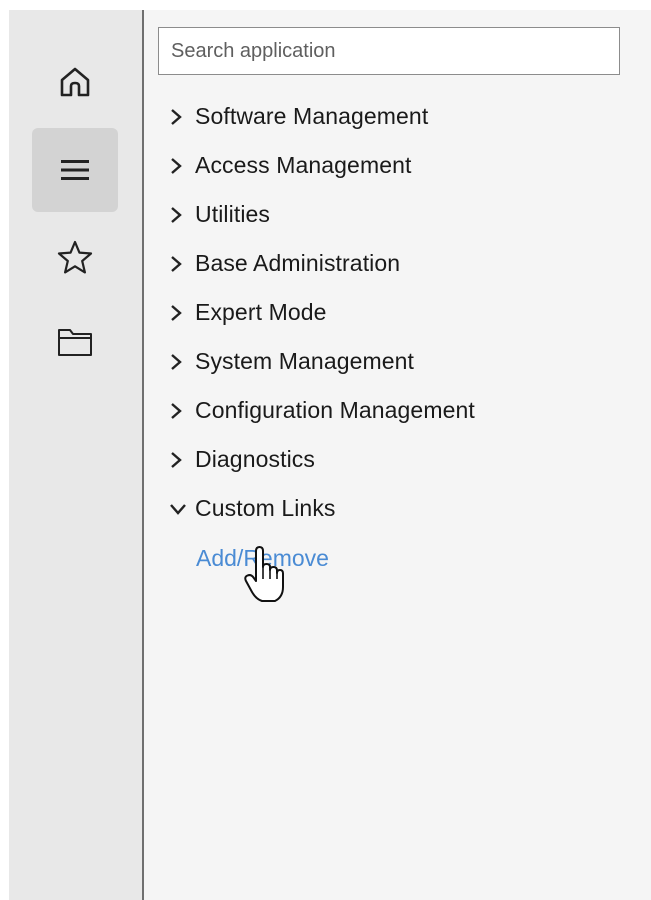 The height and width of the screenshot is (900, 651). Describe the element at coordinates (180, 509) in the screenshot. I see `chevron-down-icon` at that location.